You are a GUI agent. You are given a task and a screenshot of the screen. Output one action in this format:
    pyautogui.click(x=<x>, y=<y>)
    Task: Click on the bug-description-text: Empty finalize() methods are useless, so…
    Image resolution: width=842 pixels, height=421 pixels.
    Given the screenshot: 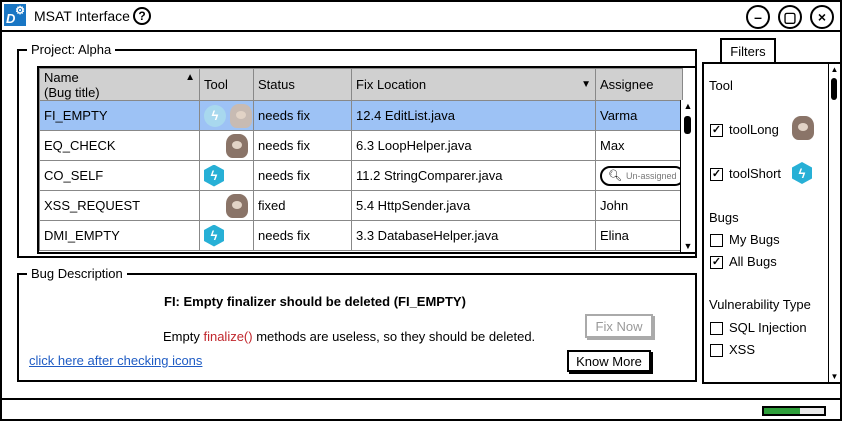 What is the action you would take?
    pyautogui.click(x=349, y=336)
    